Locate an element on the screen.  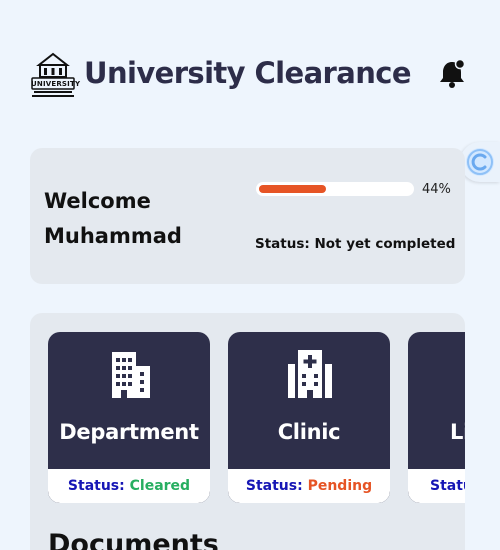
student-name: Muhammad is located at coordinates (113, 236).